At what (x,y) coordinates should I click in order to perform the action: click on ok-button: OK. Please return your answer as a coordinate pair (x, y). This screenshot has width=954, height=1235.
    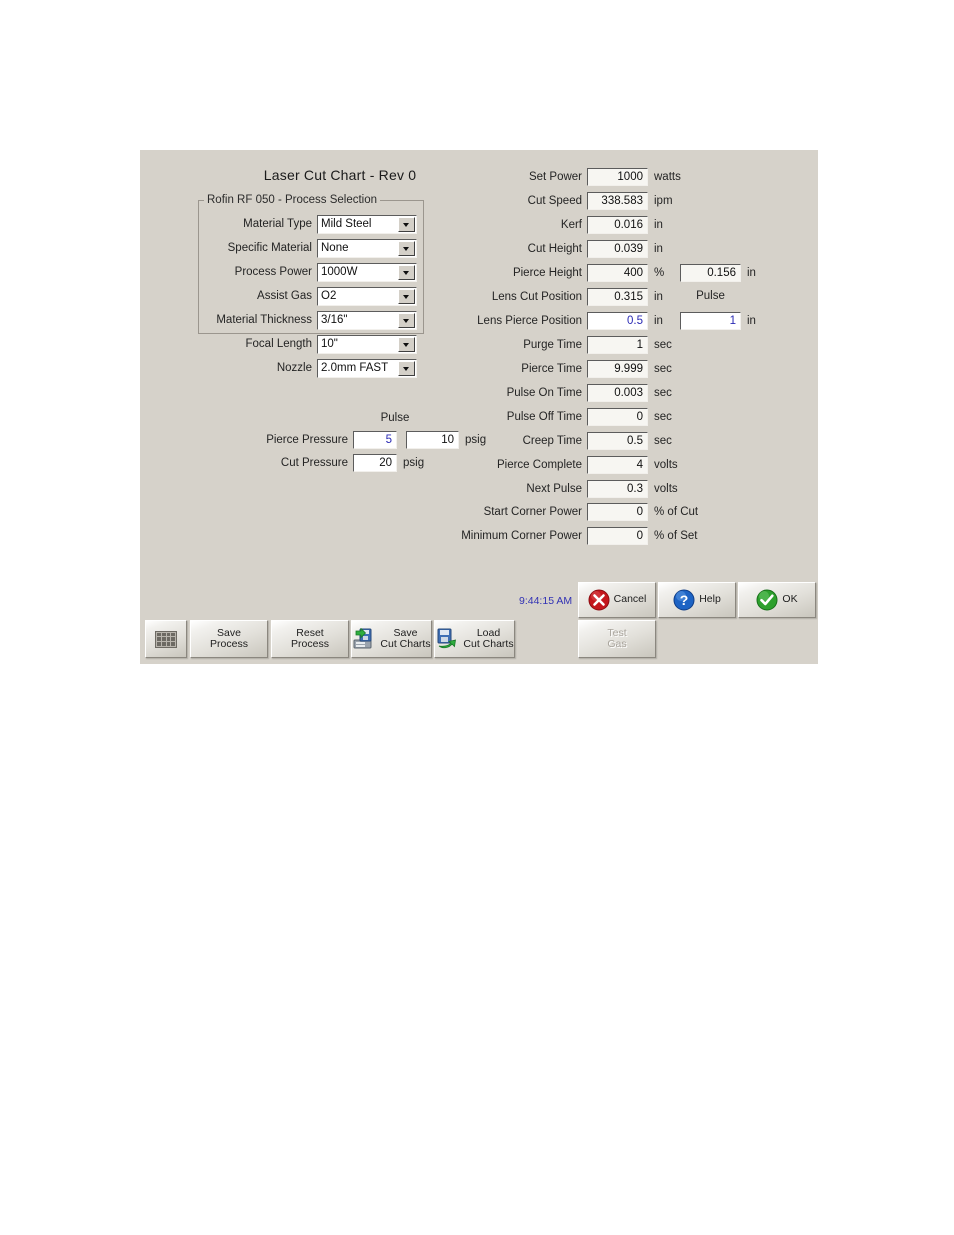
    Looking at the image, I should click on (777, 600).